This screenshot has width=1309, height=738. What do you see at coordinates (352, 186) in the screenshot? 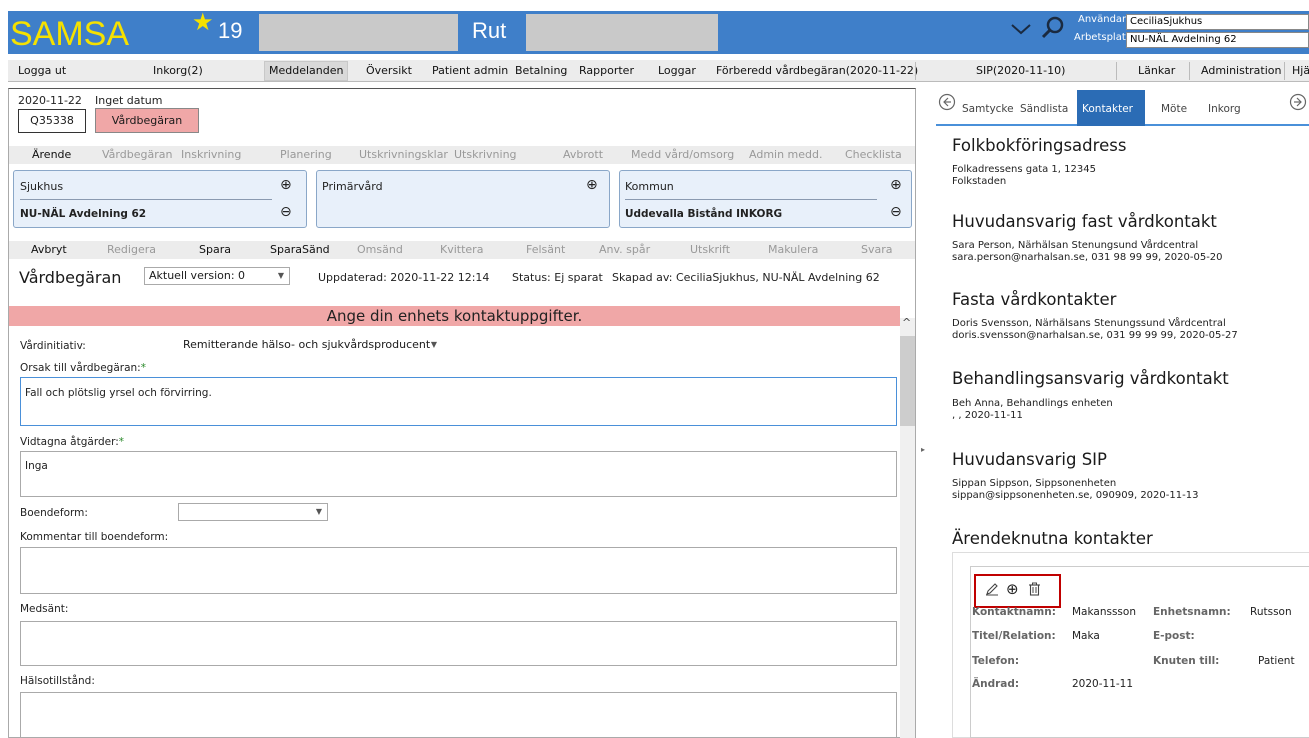
I see `org-primarvard-title: Primärvård` at bounding box center [352, 186].